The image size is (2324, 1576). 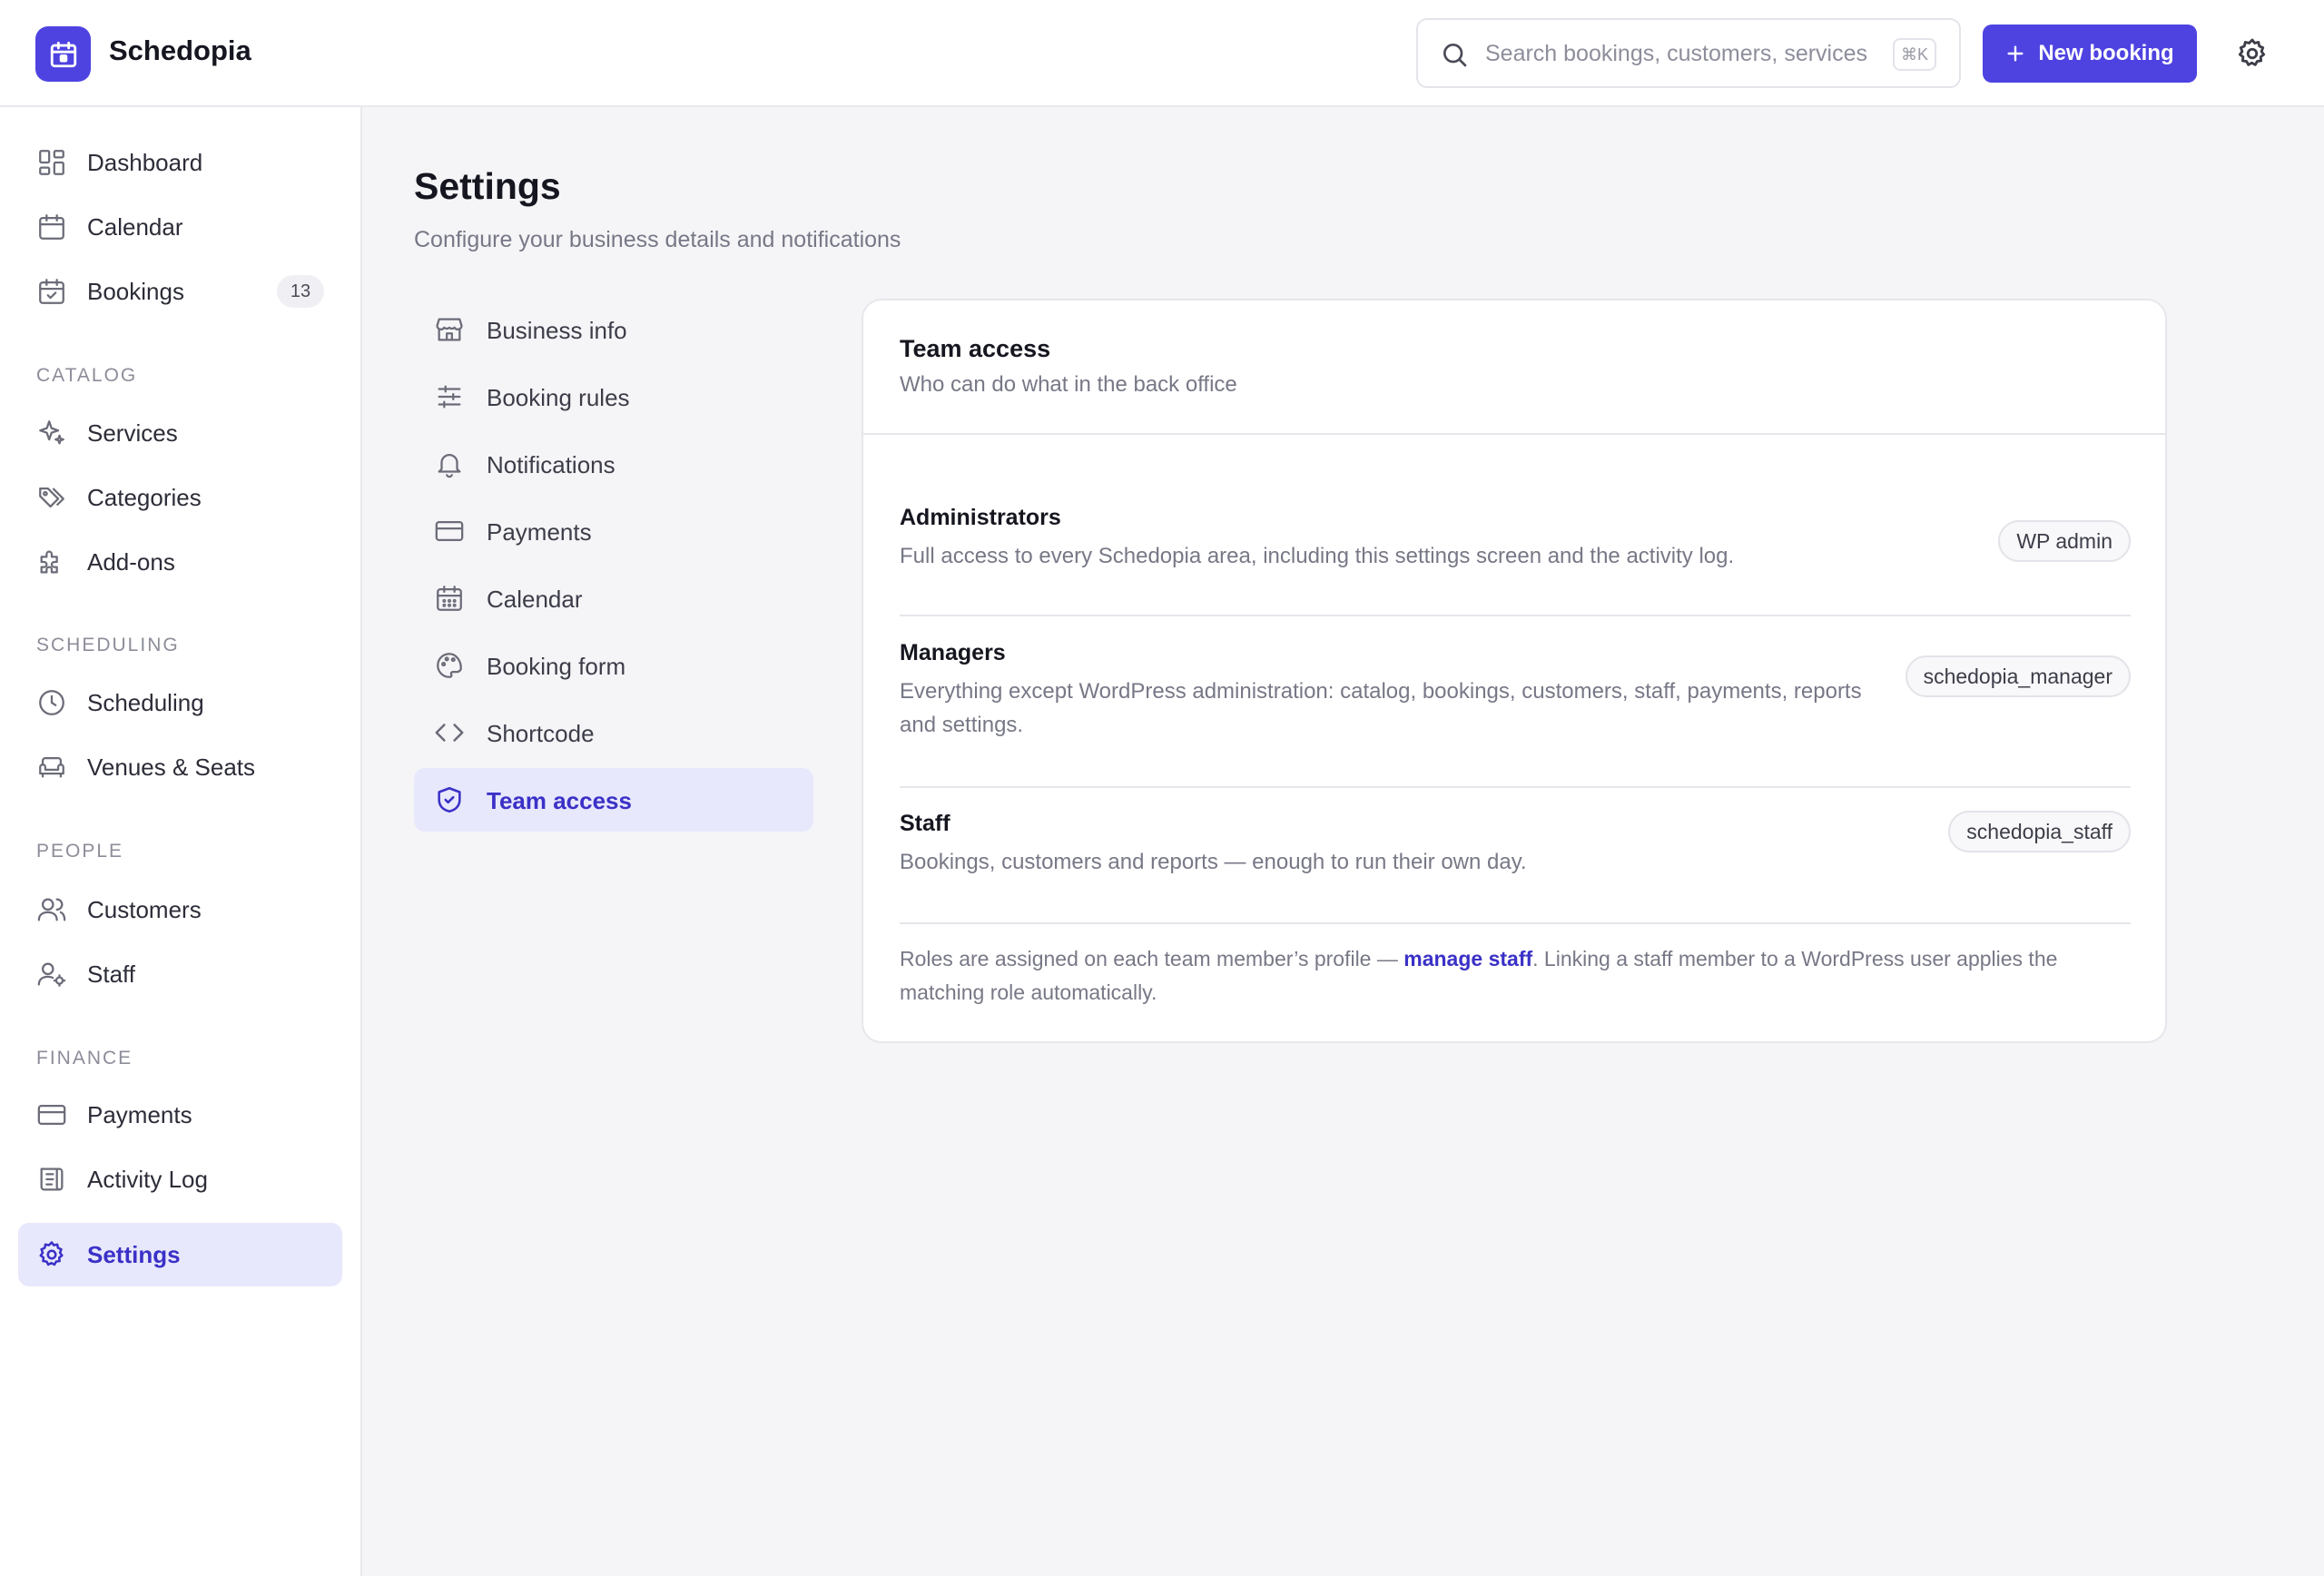 I want to click on settings-nav-label: Notifications, so click(x=551, y=464).